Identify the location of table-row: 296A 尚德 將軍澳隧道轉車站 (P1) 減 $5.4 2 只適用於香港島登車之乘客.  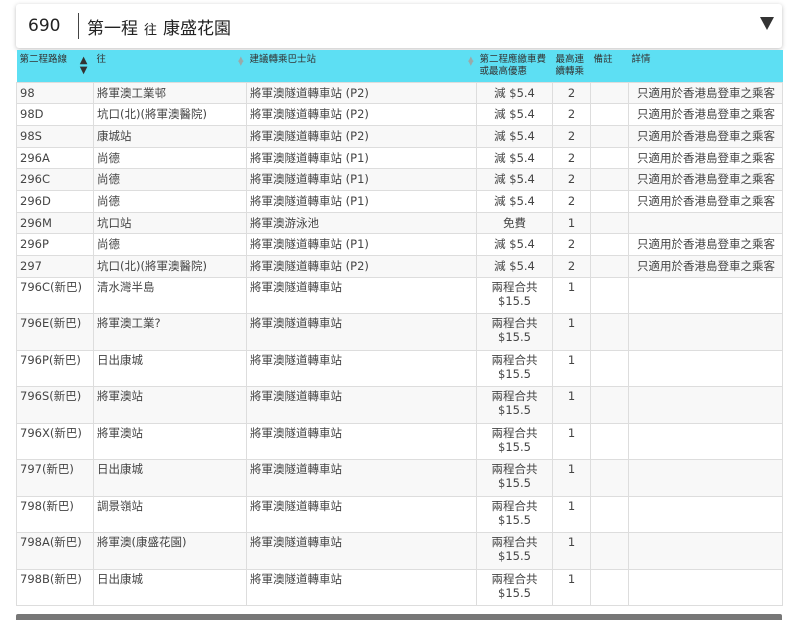
(399, 158).